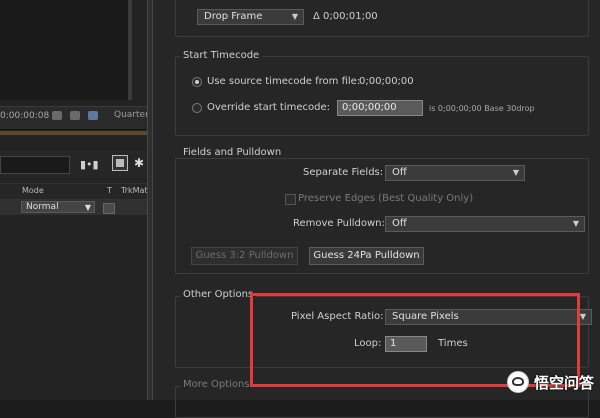 The image size is (600, 418). Describe the element at coordinates (399, 223) in the screenshot. I see `remove-pulldown-value: Off` at that location.